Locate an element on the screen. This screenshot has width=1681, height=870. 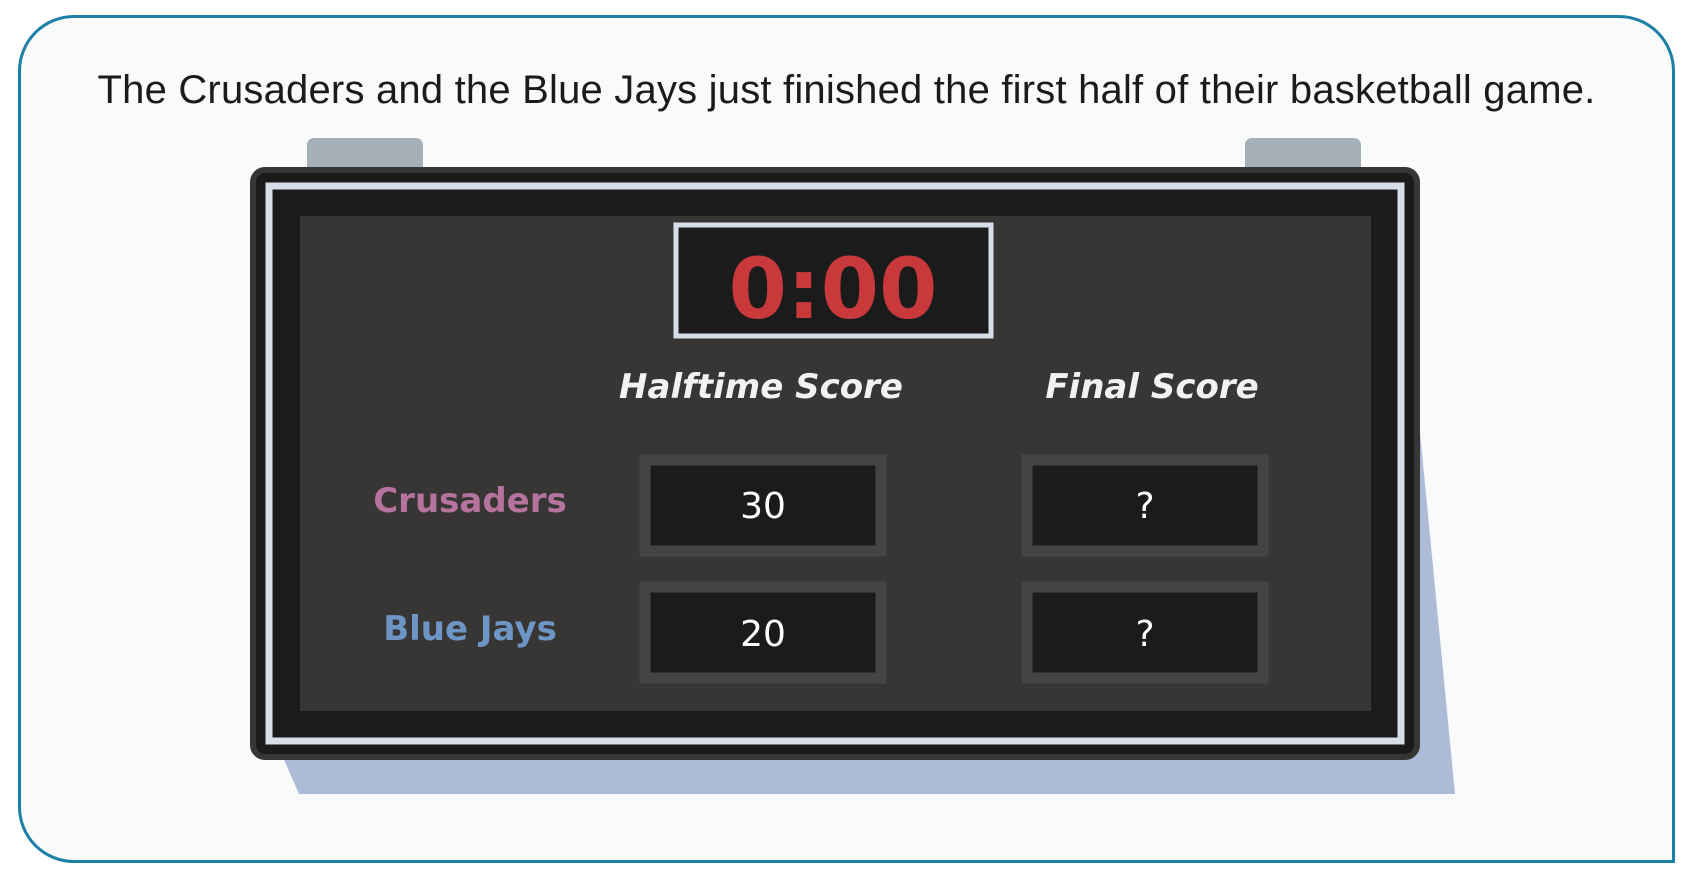
score-blue-jays-final: ? is located at coordinates (1144, 634).